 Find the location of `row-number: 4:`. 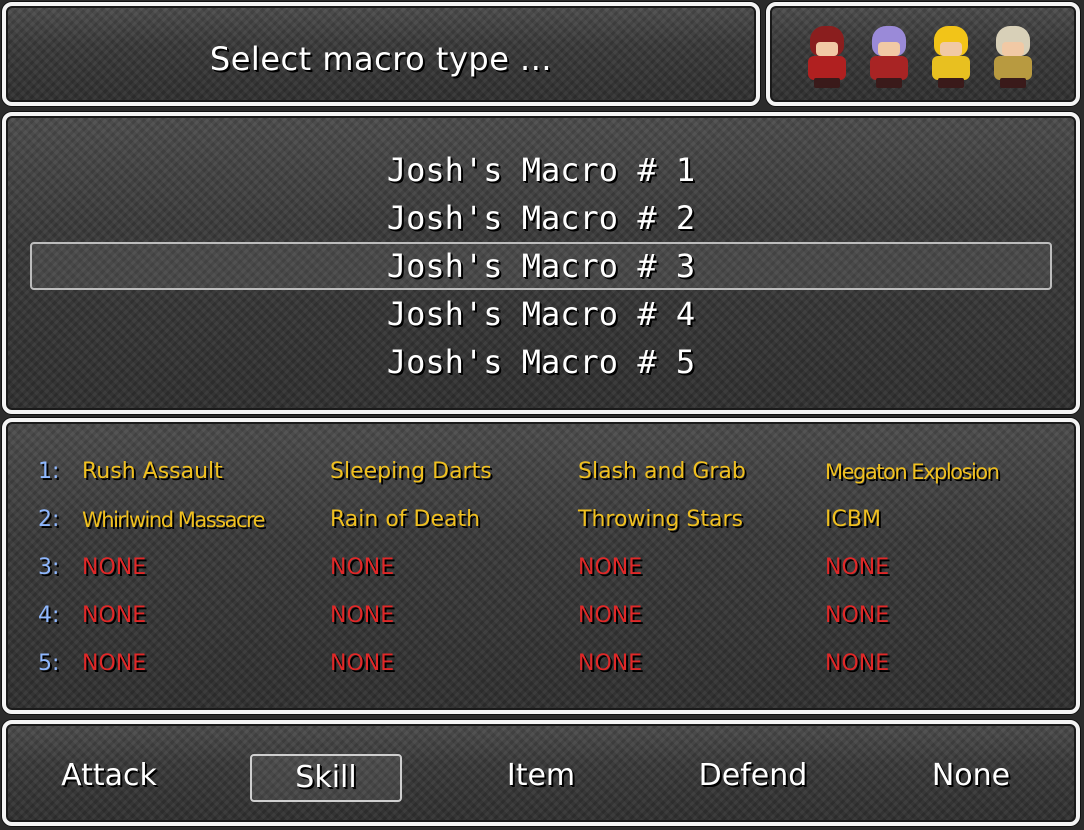

row-number: 4: is located at coordinates (49, 615).